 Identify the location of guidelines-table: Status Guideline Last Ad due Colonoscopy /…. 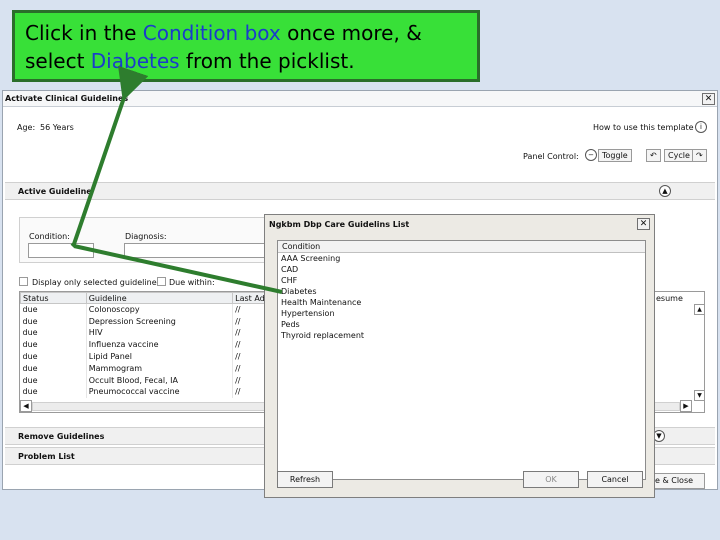
(145, 345).